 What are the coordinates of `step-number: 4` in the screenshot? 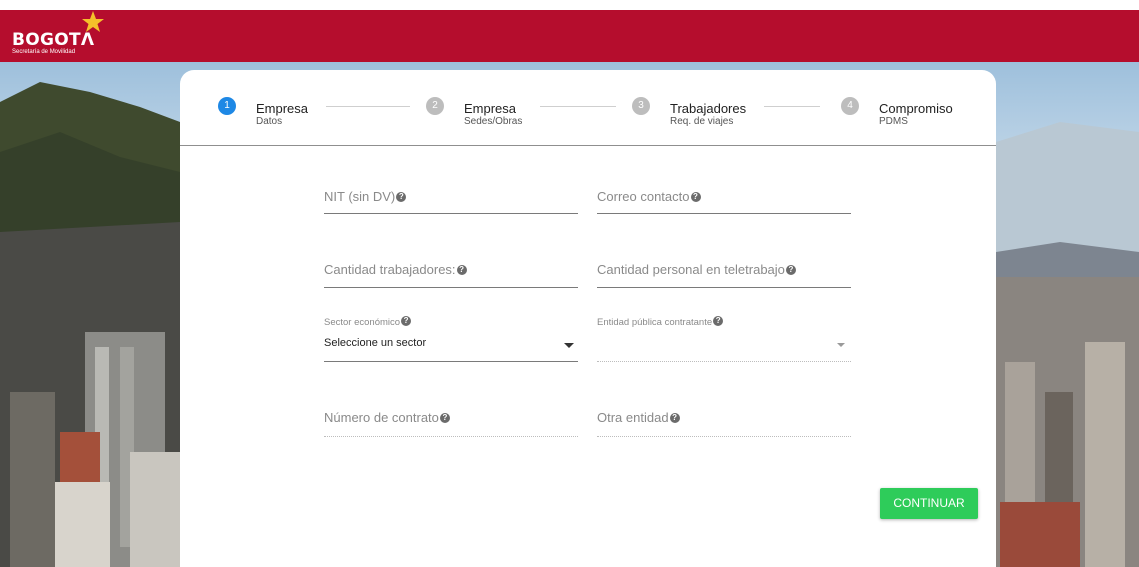 It's located at (850, 106).